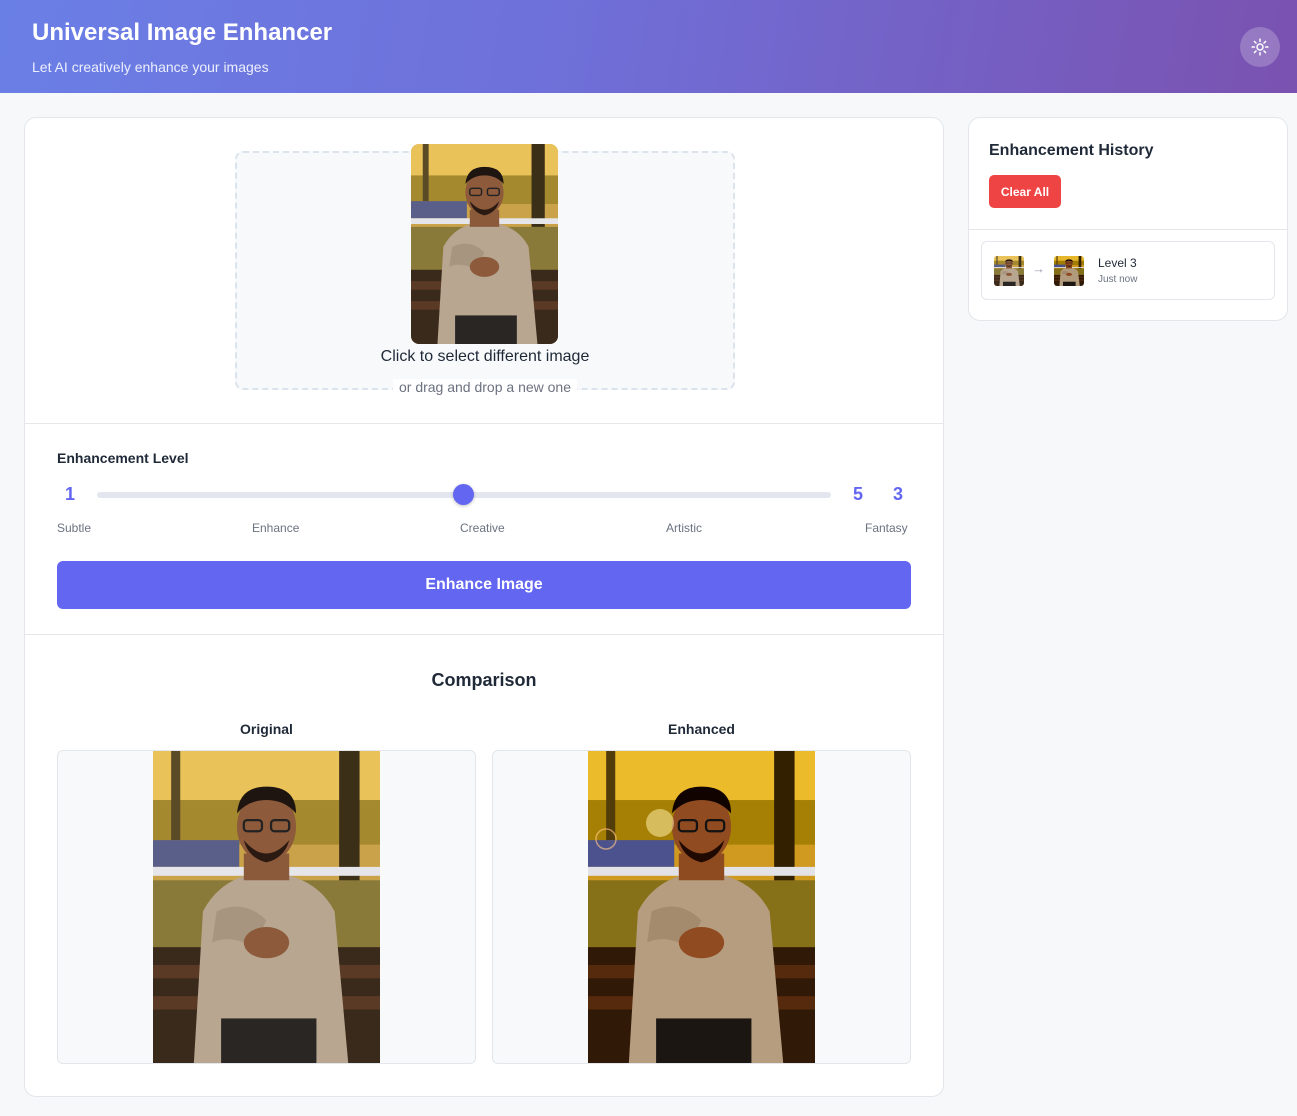  I want to click on history-original-photo, so click(1009, 271).